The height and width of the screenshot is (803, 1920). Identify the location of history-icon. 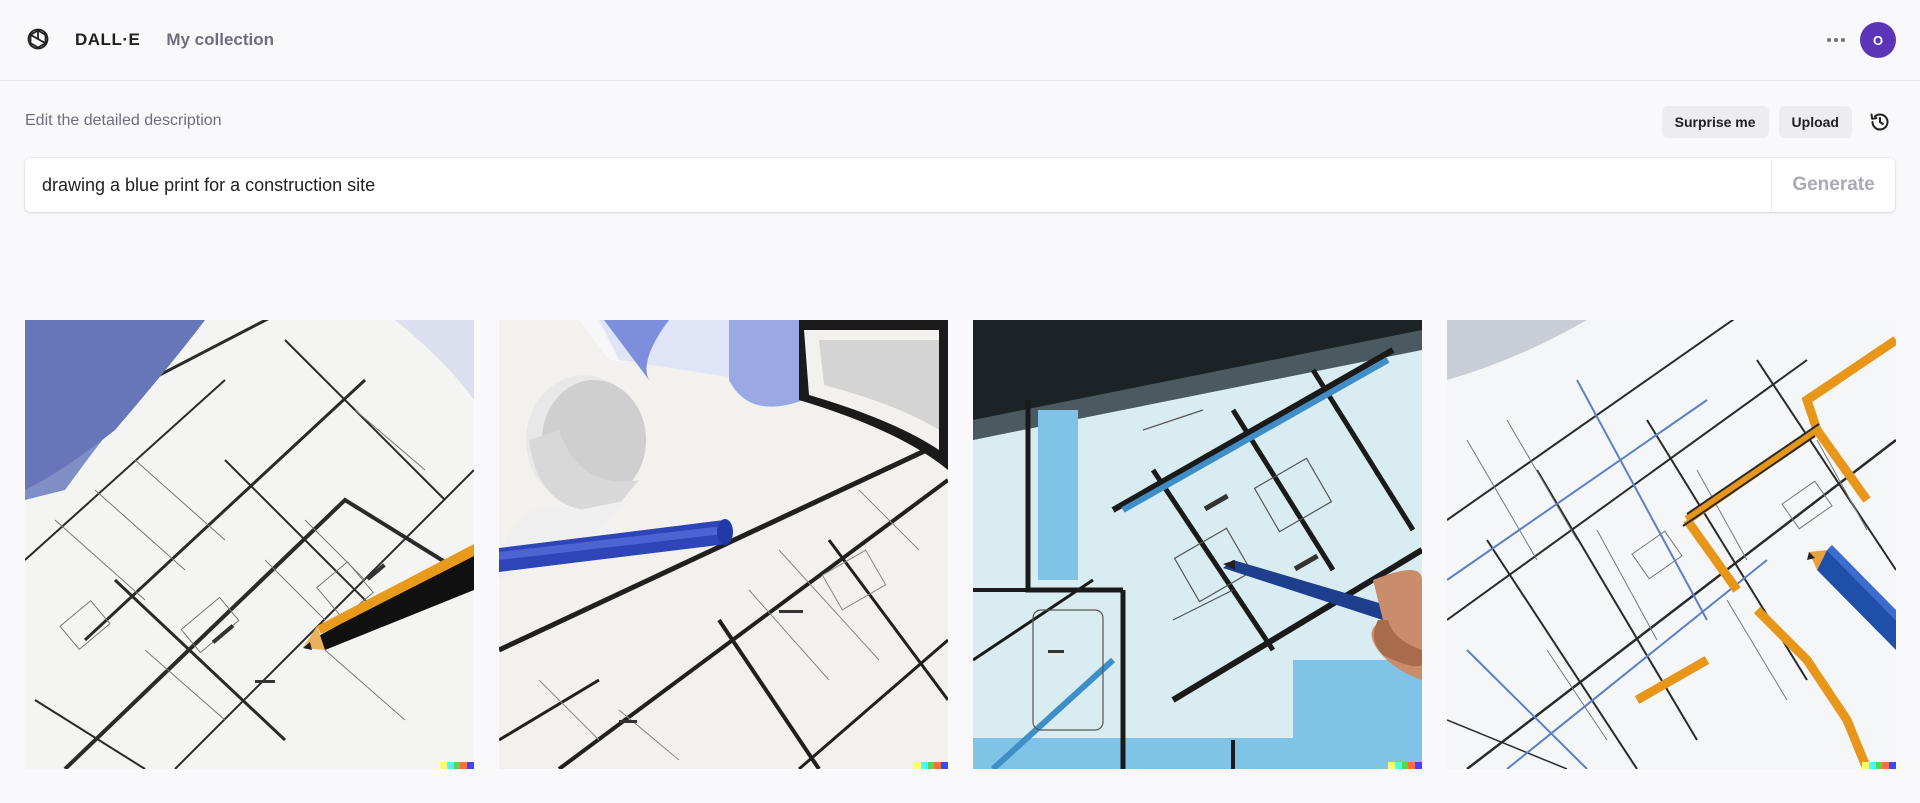
(1880, 122).